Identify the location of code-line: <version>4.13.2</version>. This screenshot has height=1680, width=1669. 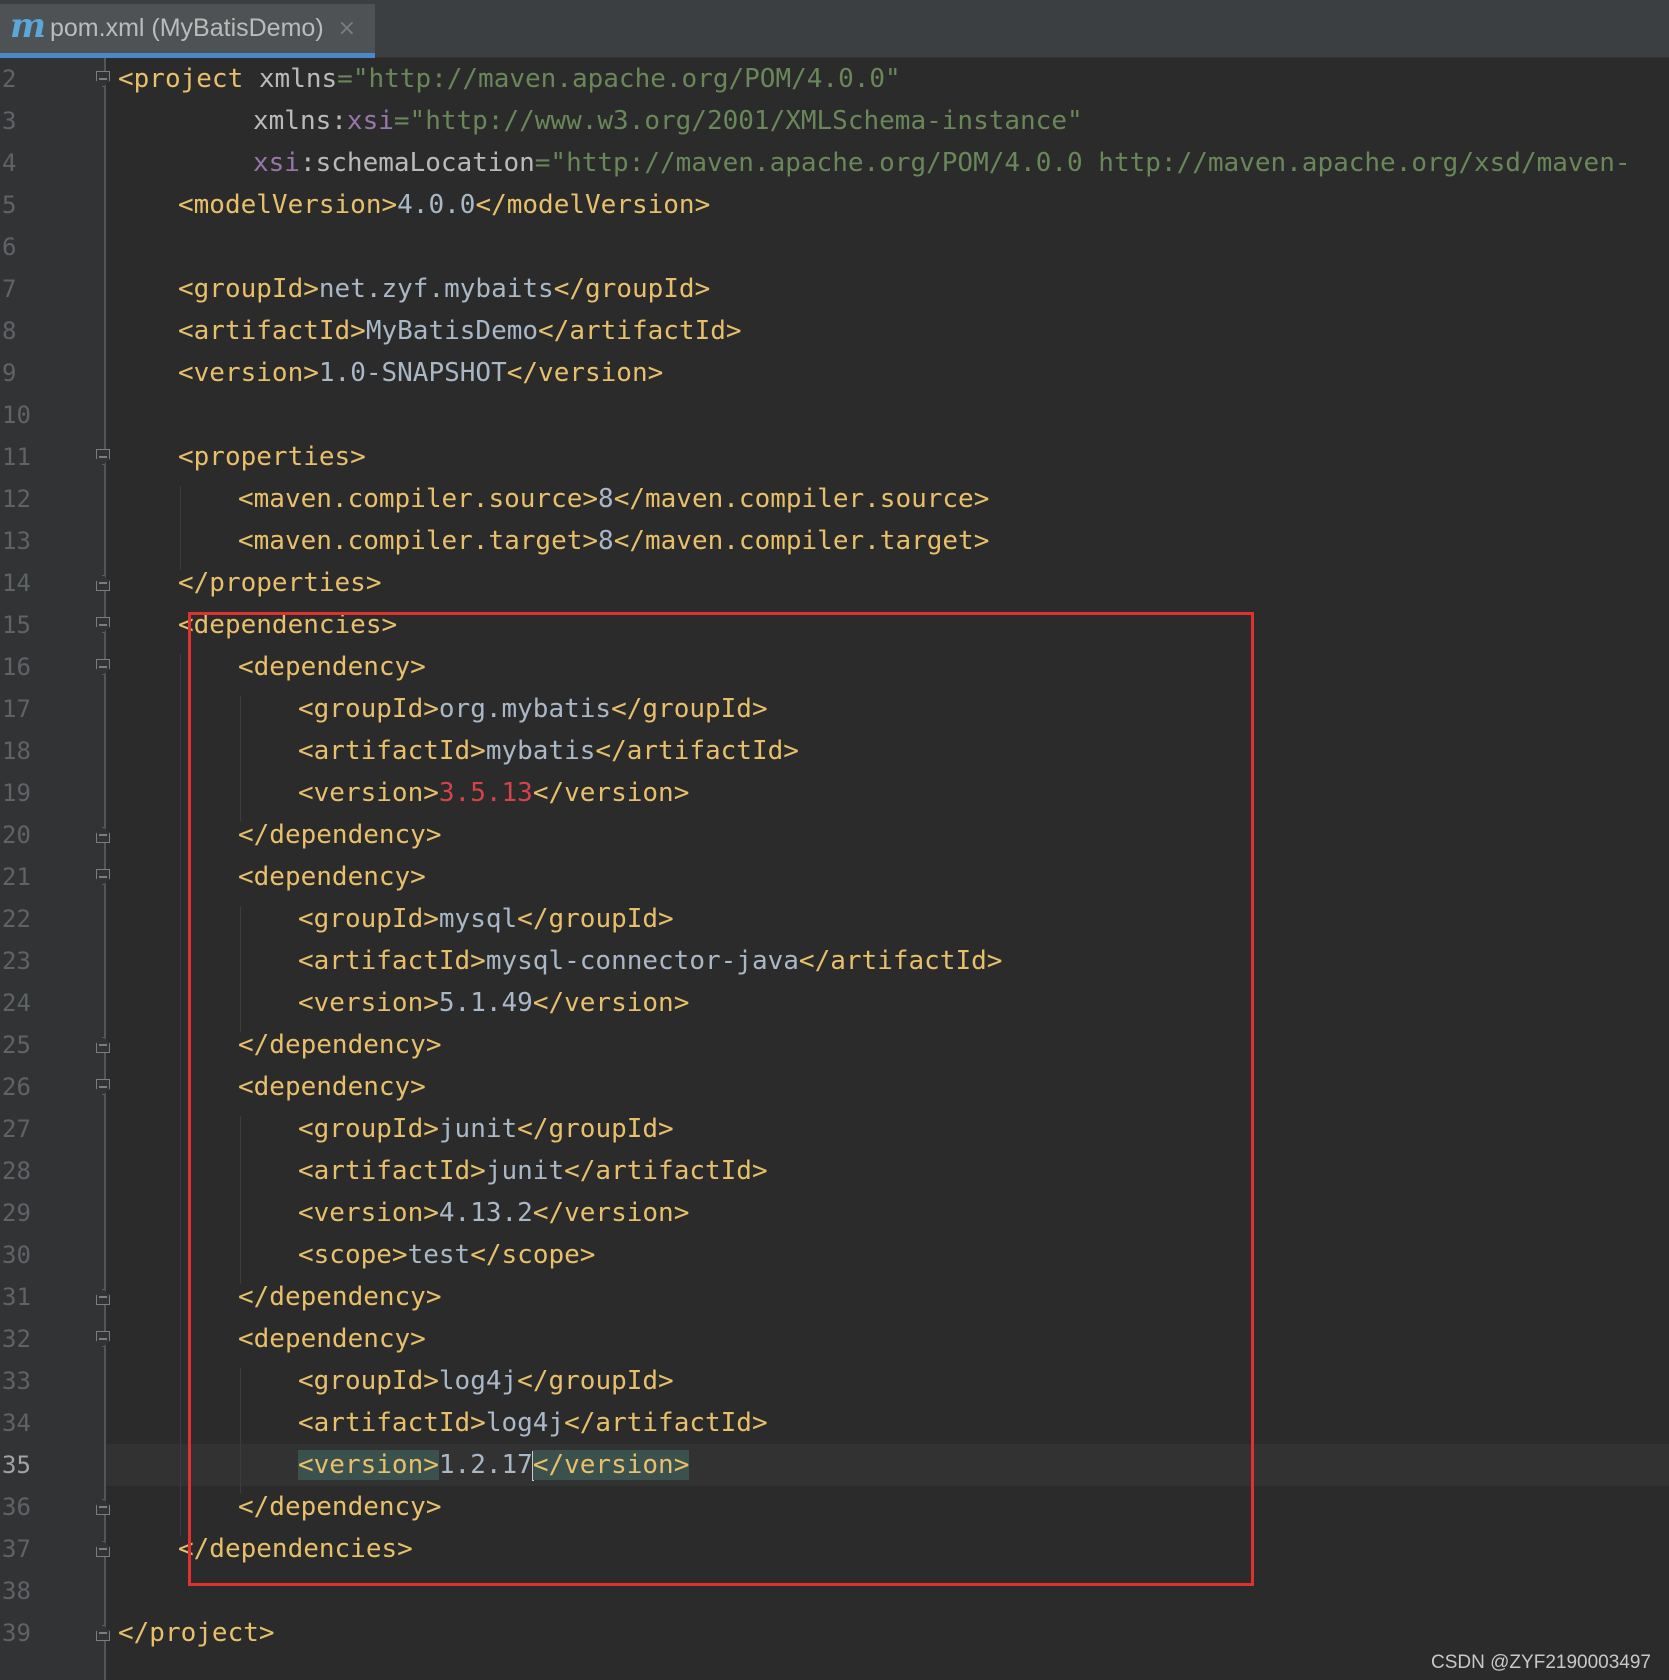
(493, 1213).